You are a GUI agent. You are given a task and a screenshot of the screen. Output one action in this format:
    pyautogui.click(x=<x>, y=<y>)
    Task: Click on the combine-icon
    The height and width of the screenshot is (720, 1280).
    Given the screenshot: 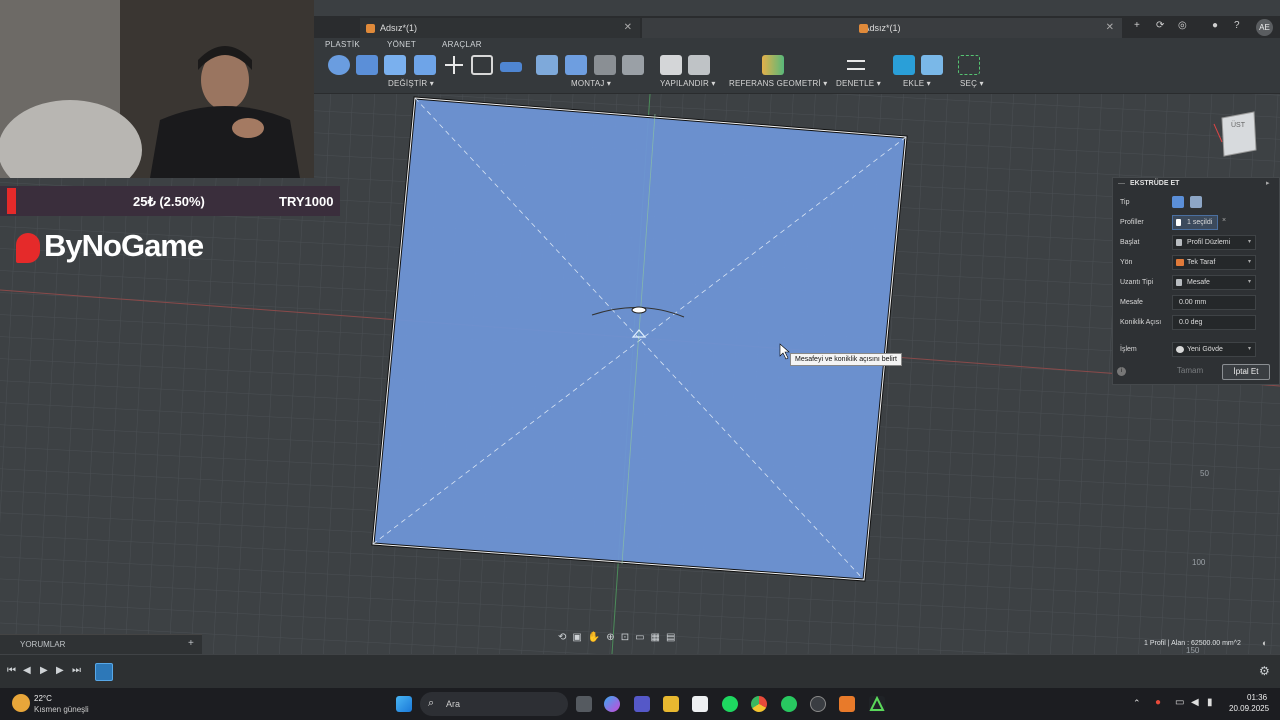 What is the action you would take?
    pyautogui.click(x=425, y=65)
    